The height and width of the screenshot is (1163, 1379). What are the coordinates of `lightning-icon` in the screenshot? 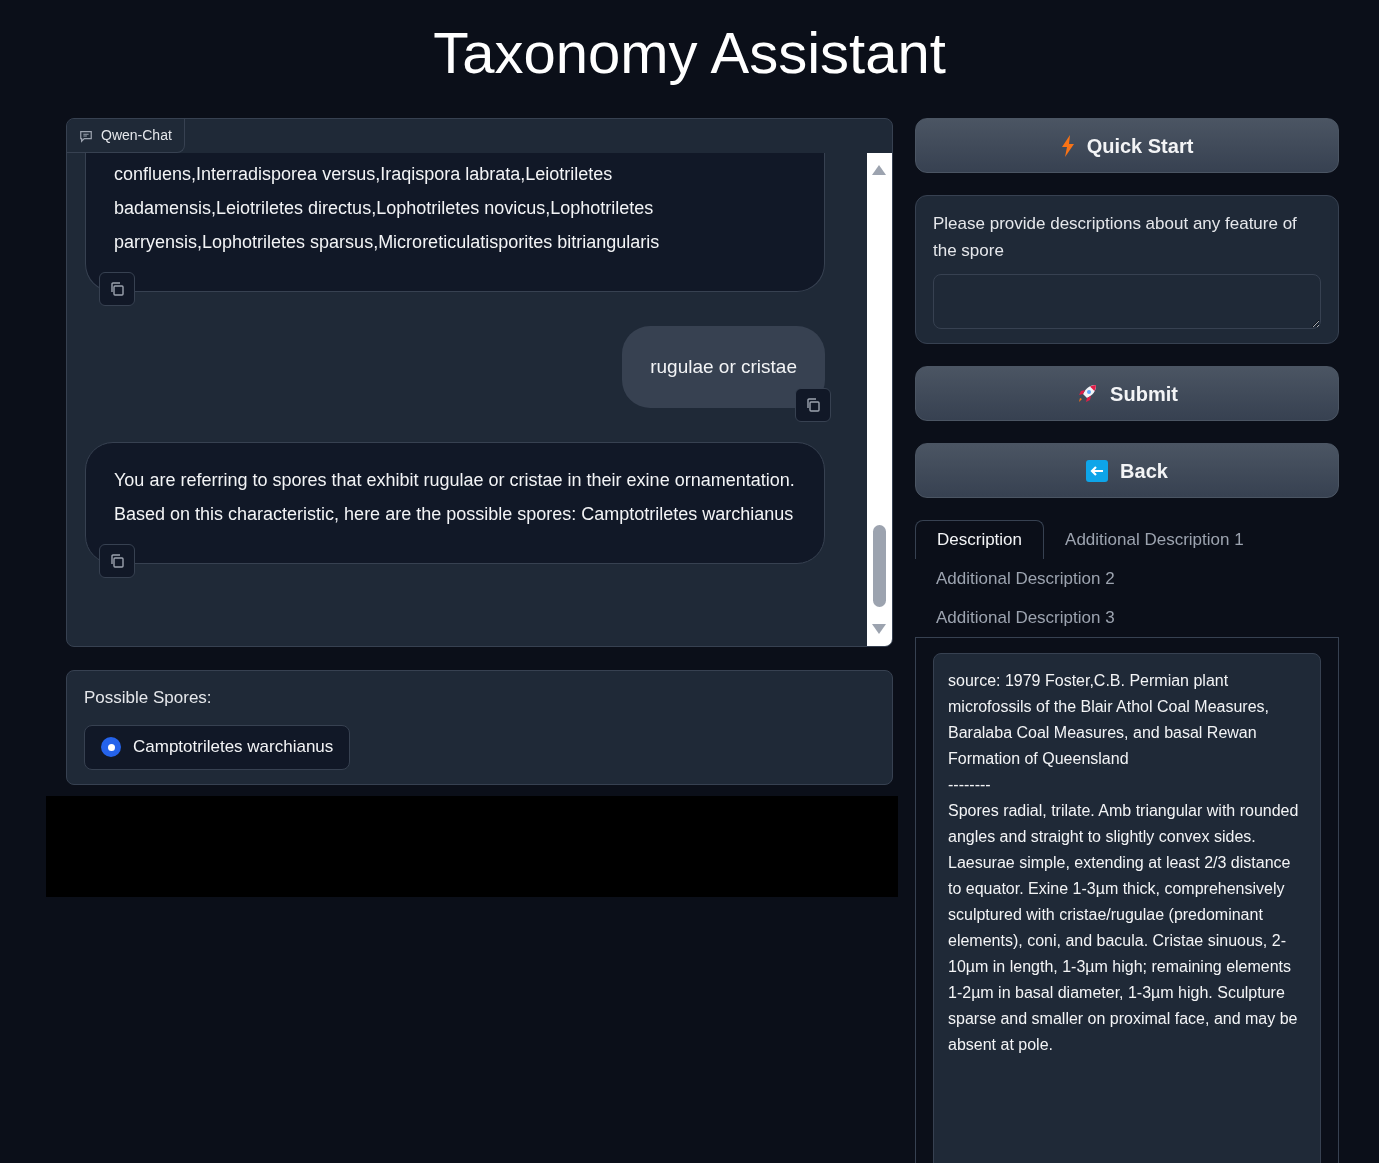 It's located at (1067, 145).